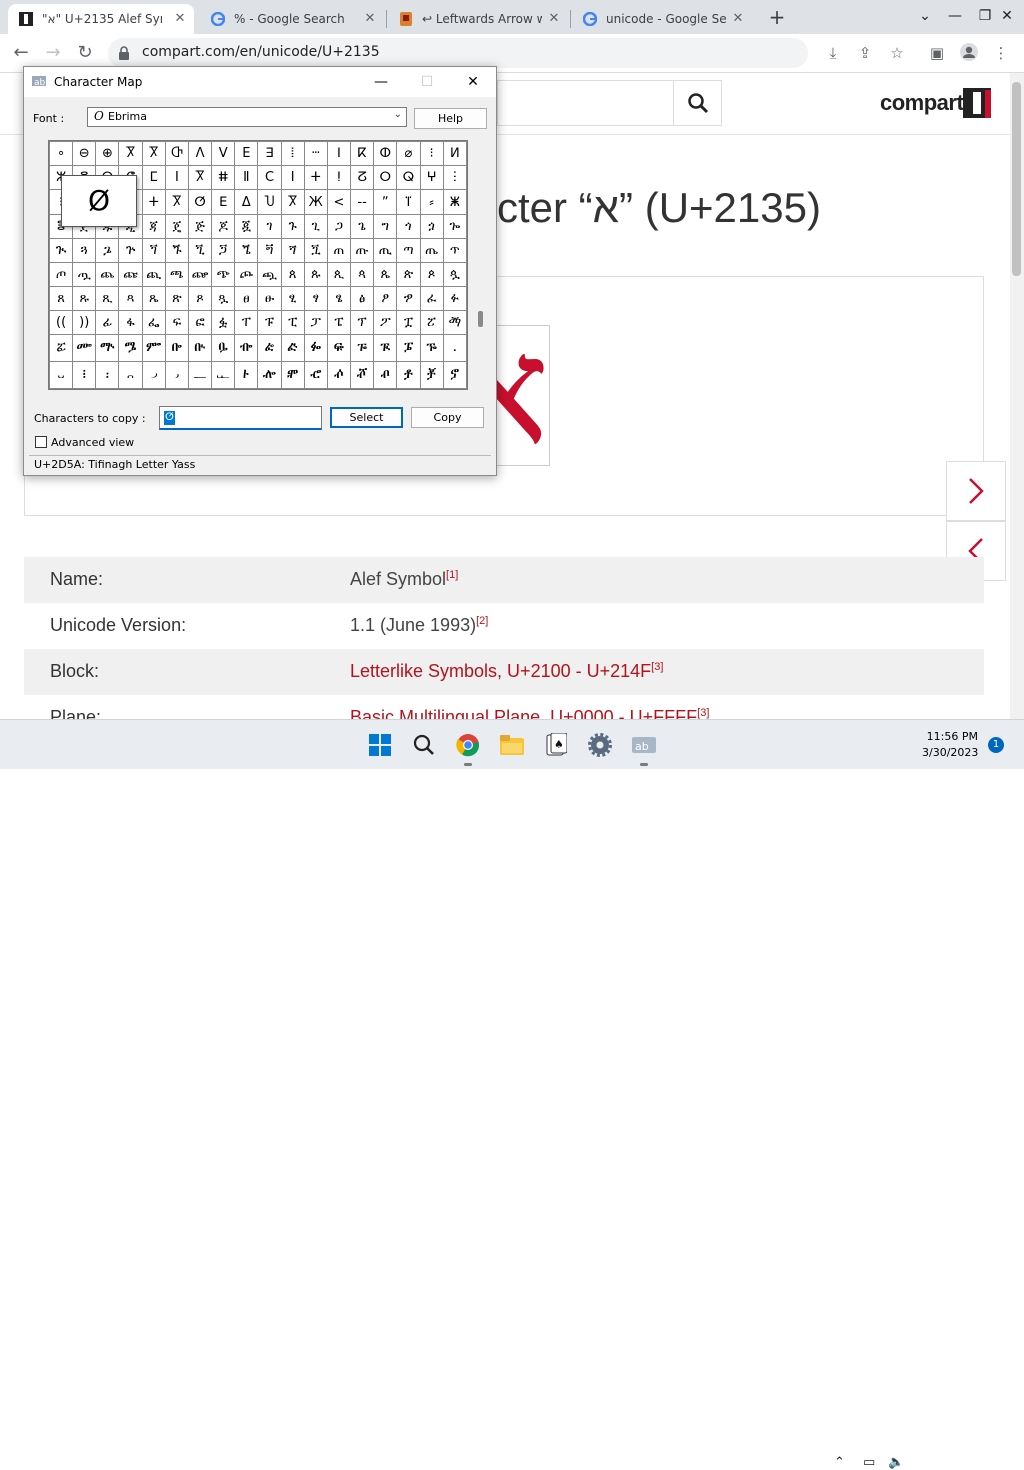 This screenshot has height=1470, width=1024. I want to click on url-text: compart.com/en/unicode/U+2135, so click(261, 52).